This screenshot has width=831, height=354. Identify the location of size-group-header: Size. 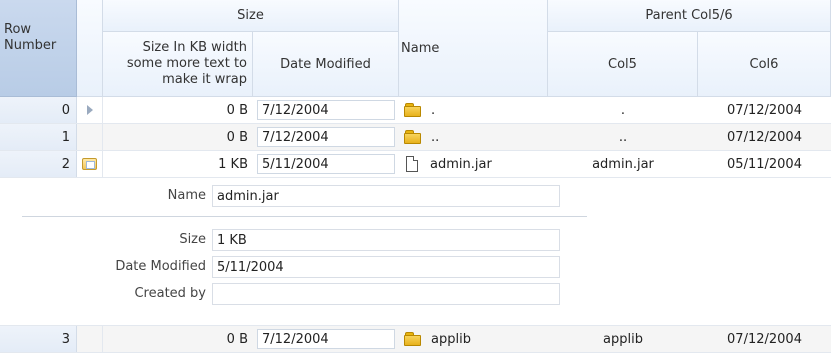
(251, 16).